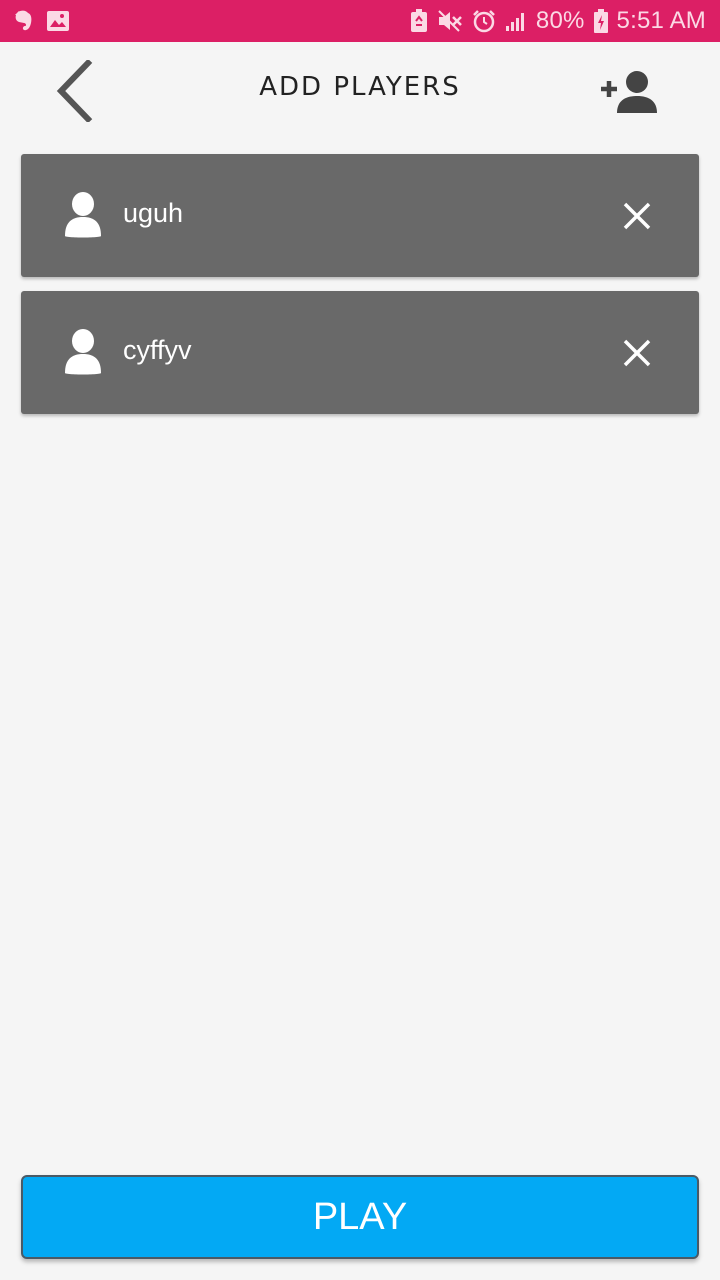  What do you see at coordinates (450, 21) in the screenshot?
I see `mute-icon` at bounding box center [450, 21].